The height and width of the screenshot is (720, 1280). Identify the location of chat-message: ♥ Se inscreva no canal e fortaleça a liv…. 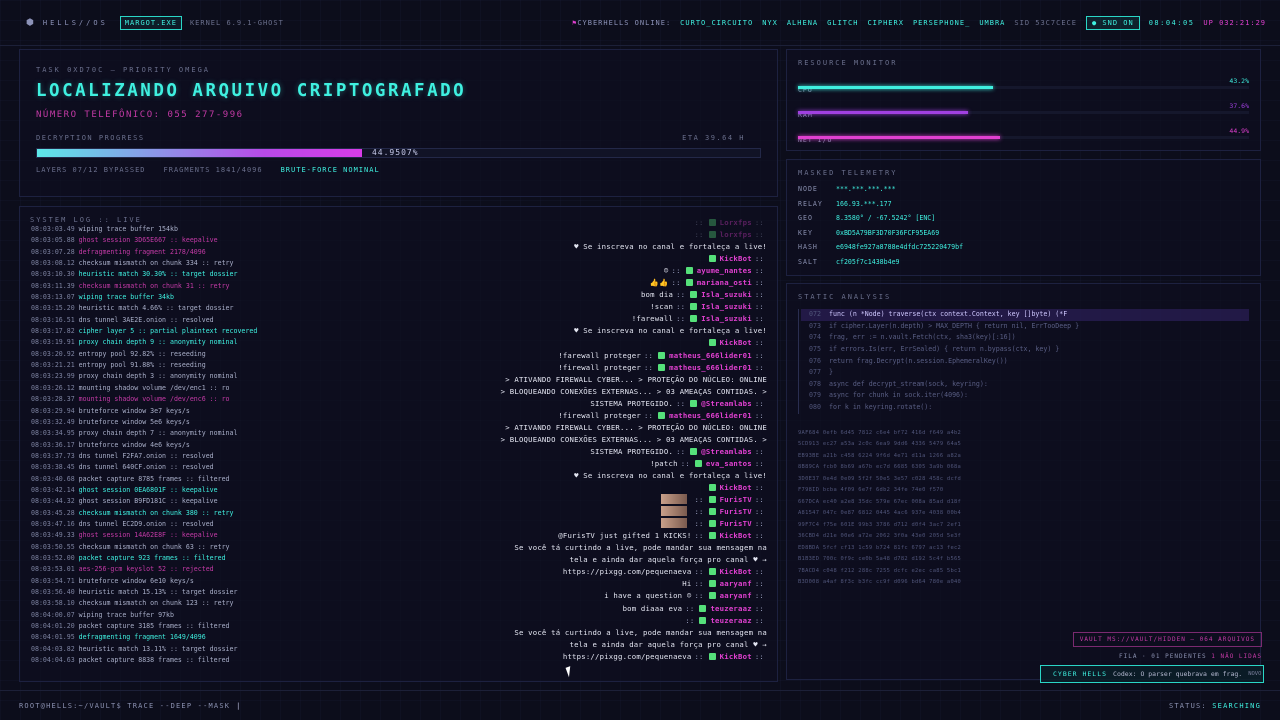
(670, 331).